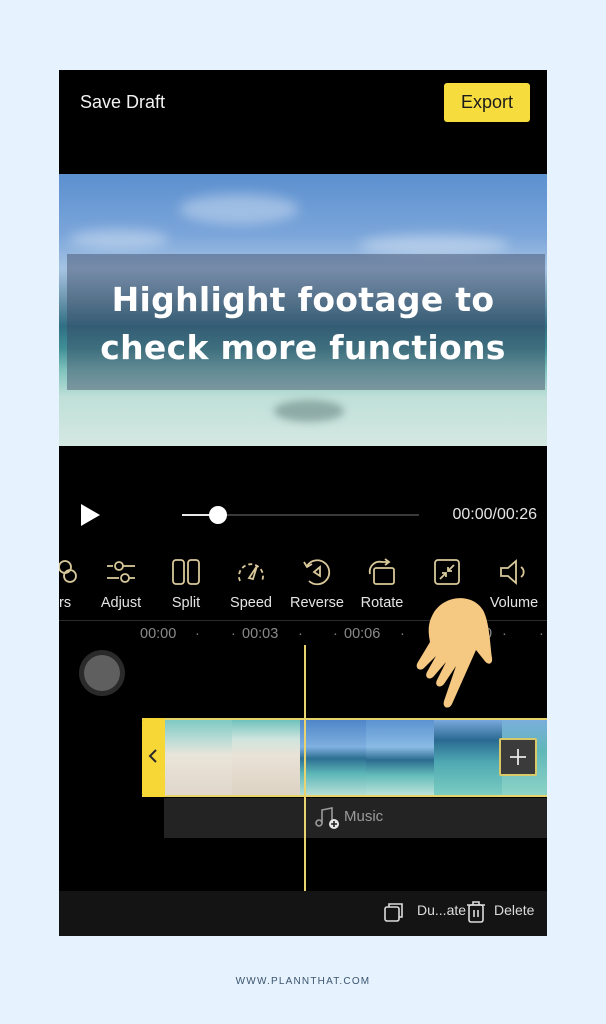 Image resolution: width=606 pixels, height=1024 pixels. What do you see at coordinates (303, 913) in the screenshot?
I see `bottom-action-bar: Du...ate Delete` at bounding box center [303, 913].